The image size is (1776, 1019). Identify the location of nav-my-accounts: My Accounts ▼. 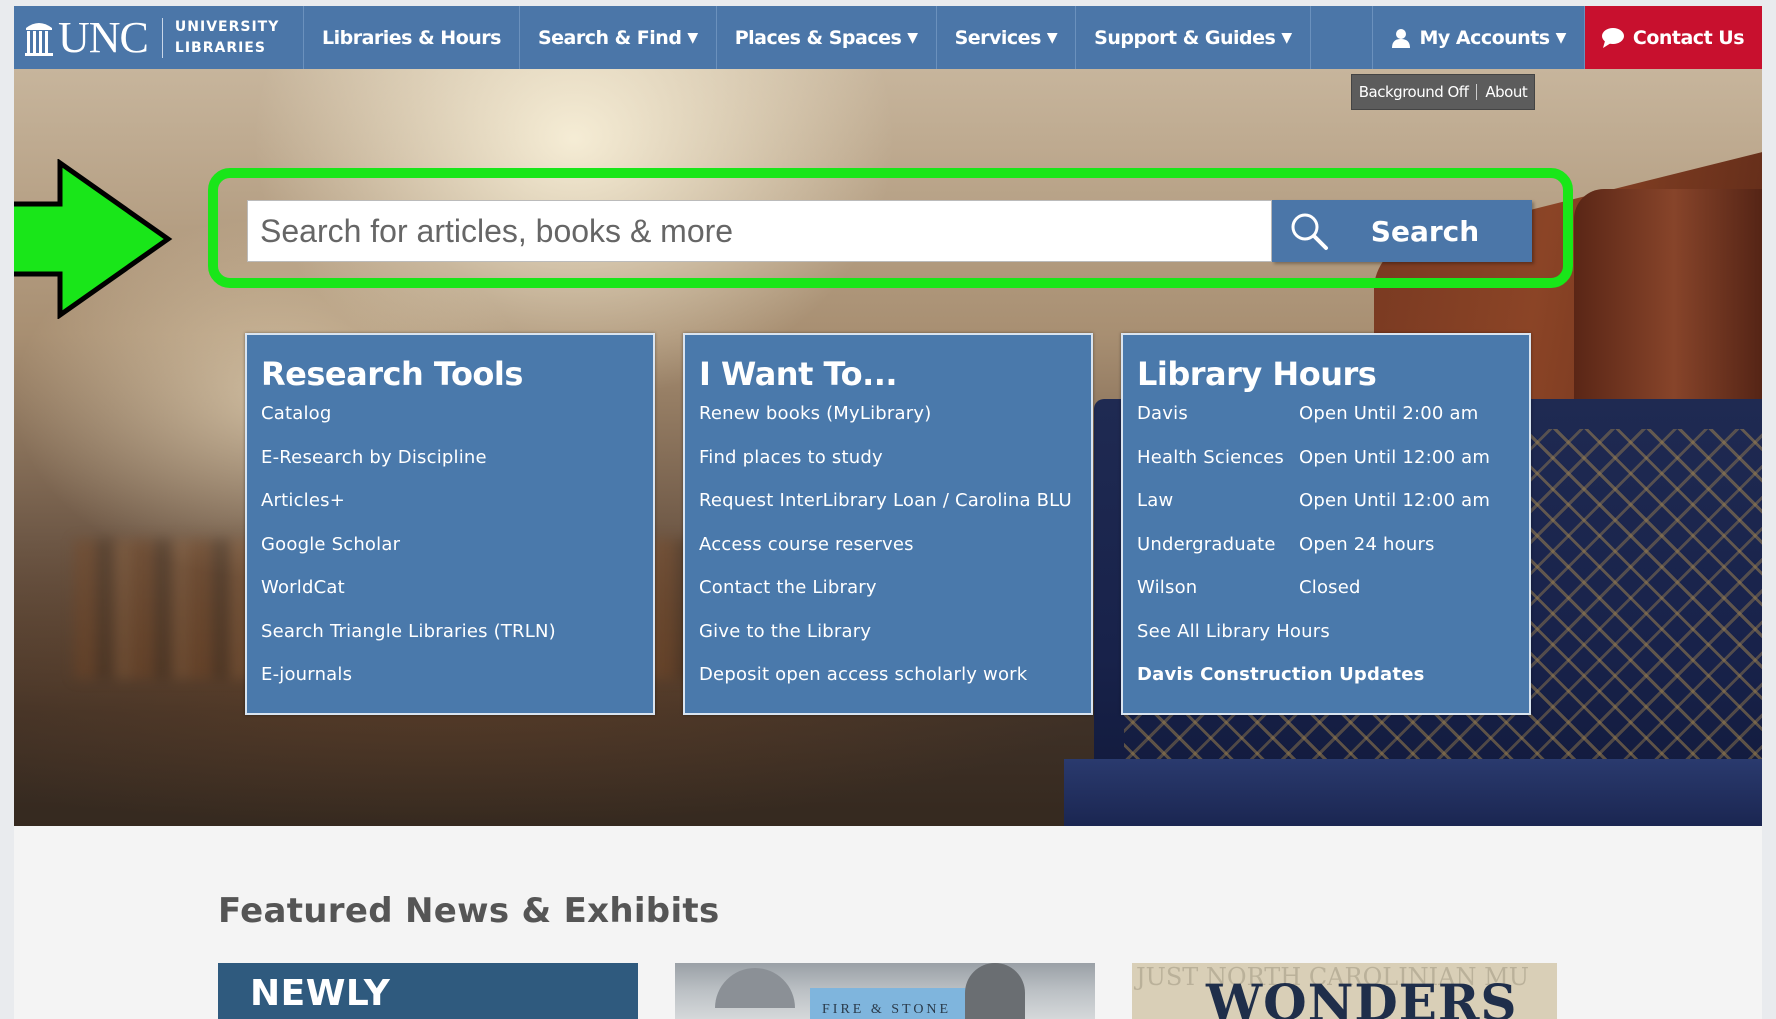
(1479, 37).